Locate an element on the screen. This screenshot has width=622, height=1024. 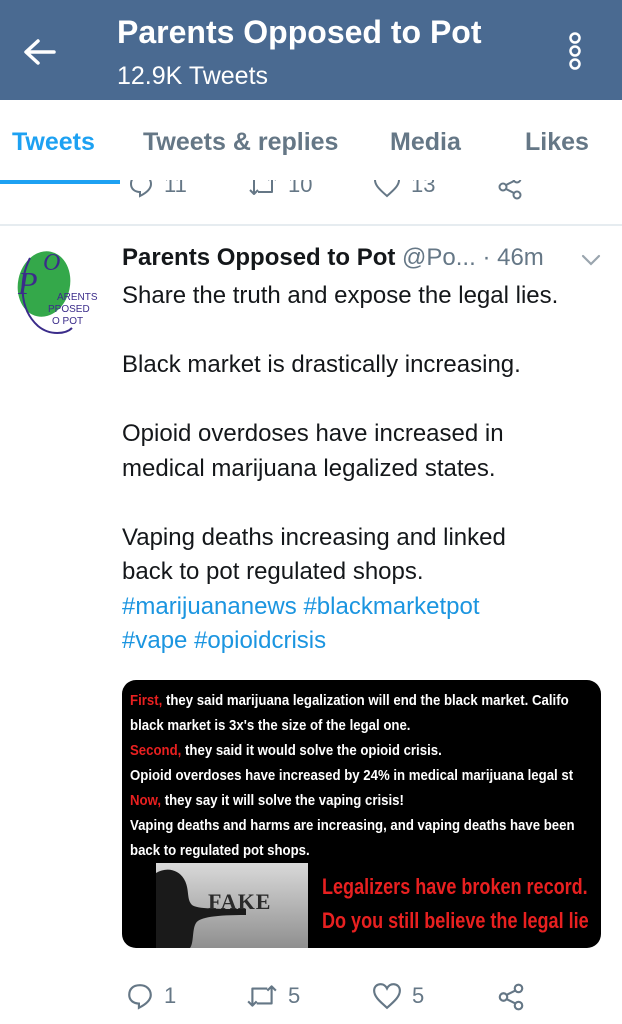
tabs-background: Tweets Tweets & replies Media Likes is located at coordinates (311, 140).